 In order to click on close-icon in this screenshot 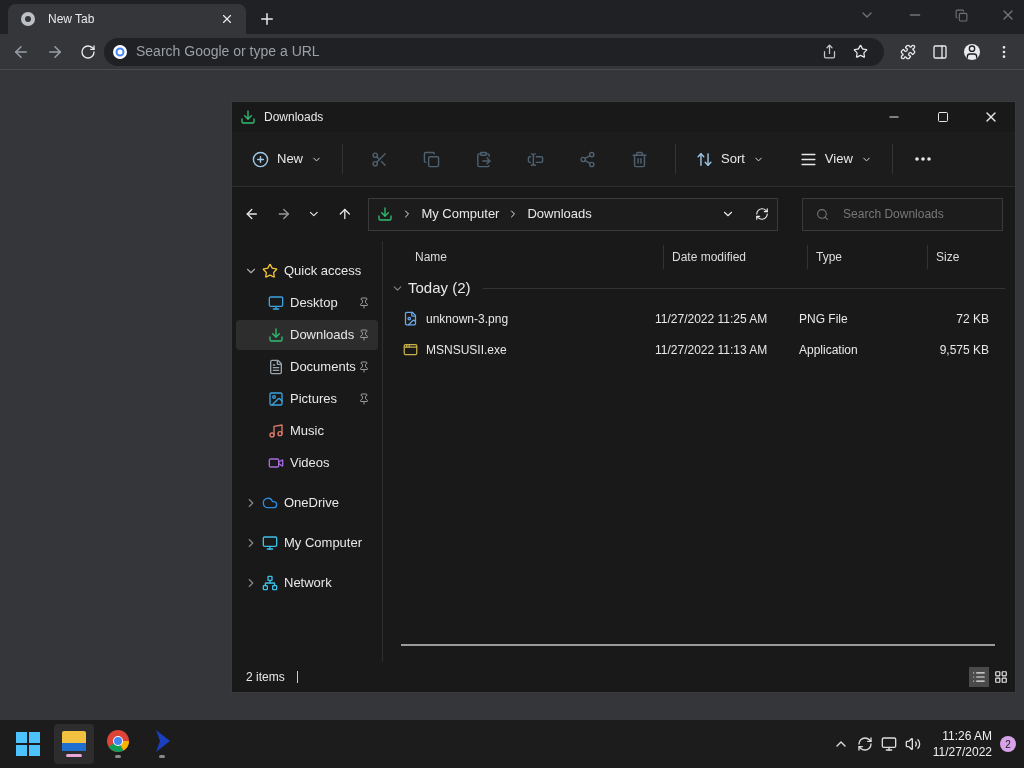, I will do `click(227, 19)`.